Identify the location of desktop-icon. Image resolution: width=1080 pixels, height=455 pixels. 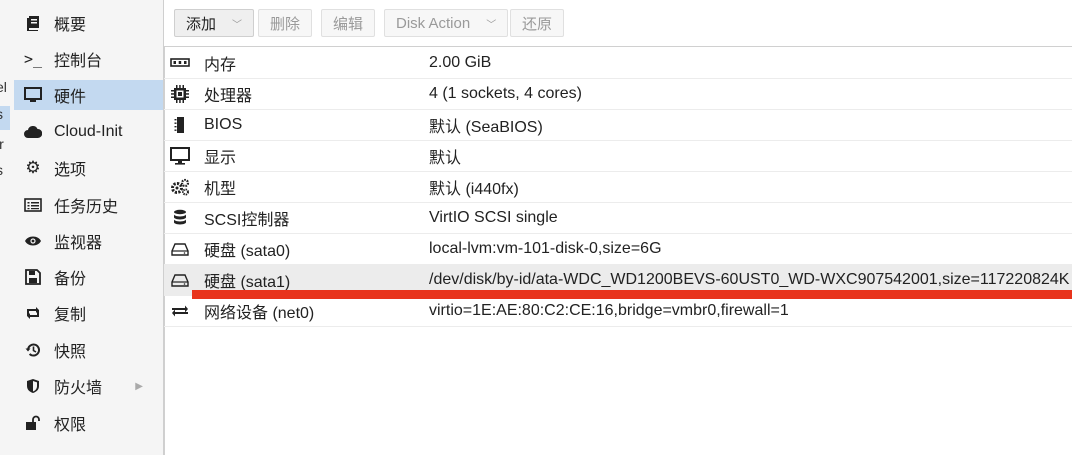
(180, 156).